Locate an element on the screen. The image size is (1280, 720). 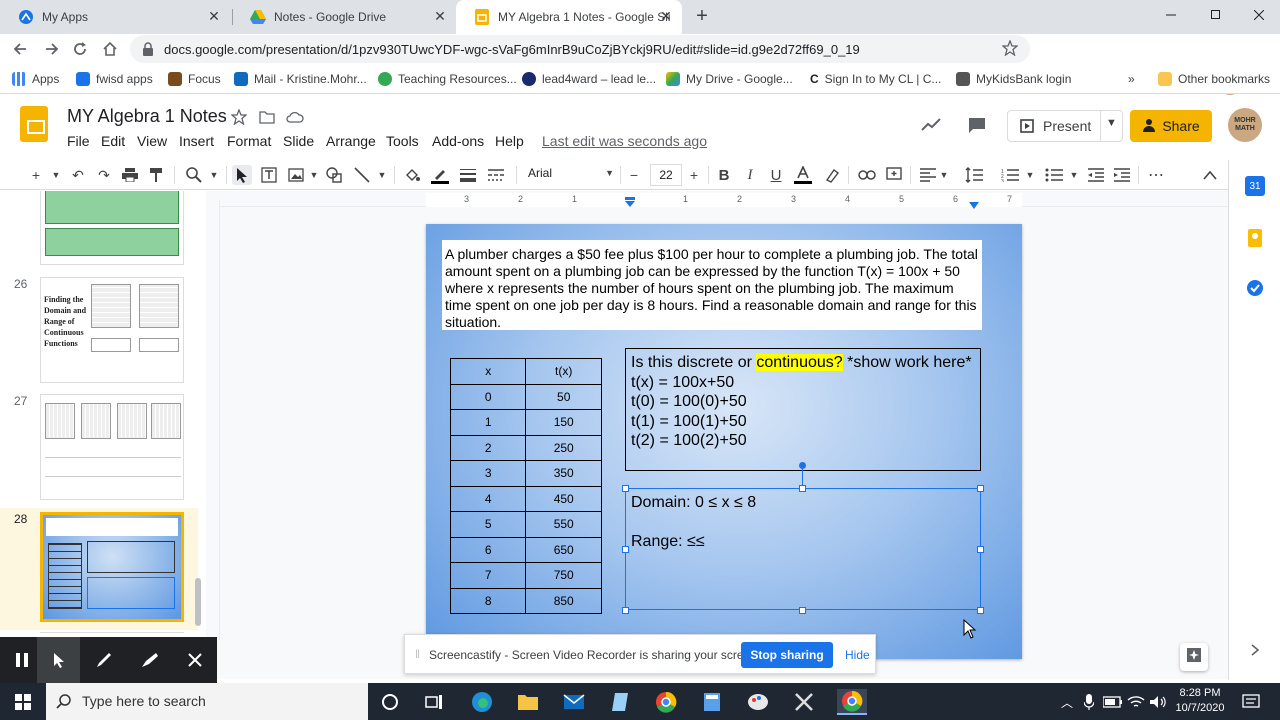
windows-start-icon is located at coordinates (23, 702).